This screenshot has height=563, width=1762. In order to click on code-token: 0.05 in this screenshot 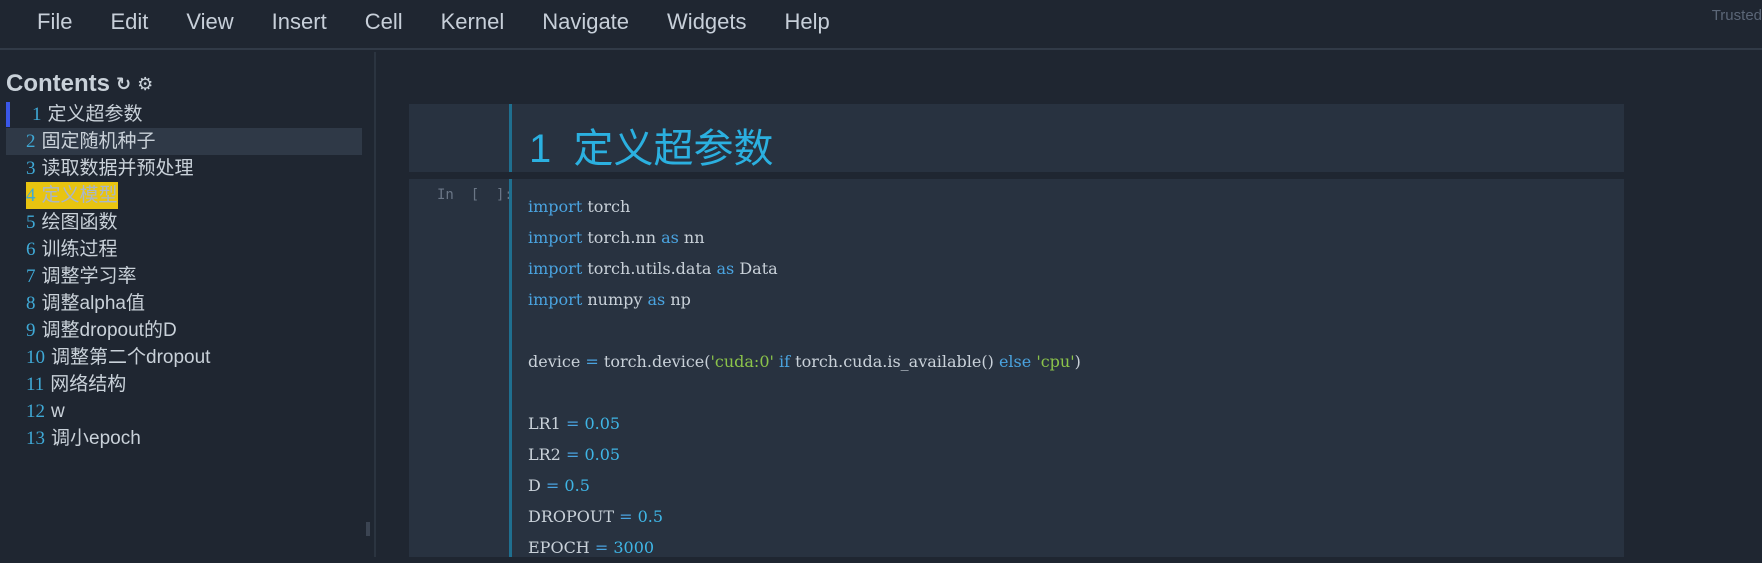, I will do `click(602, 423)`.